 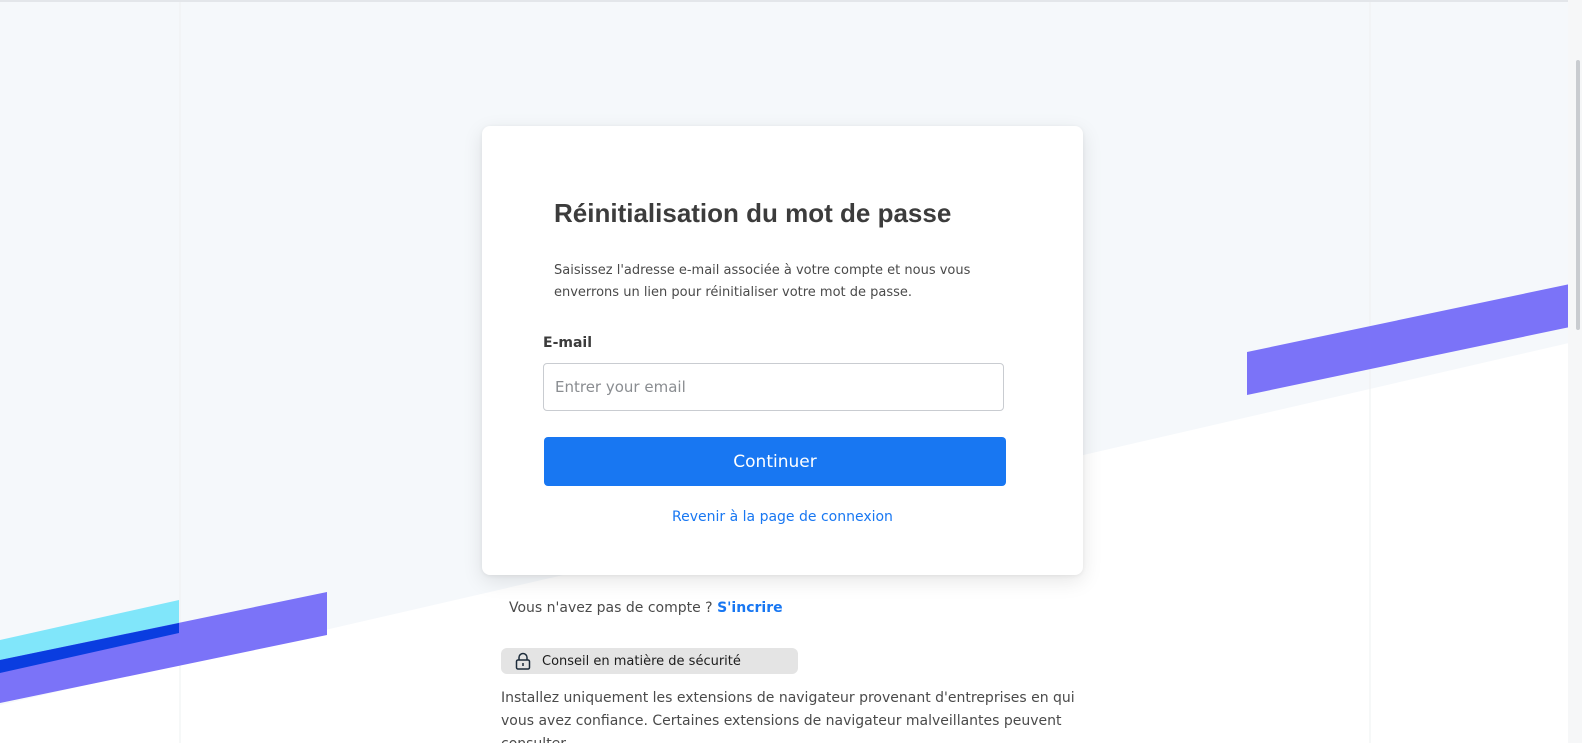 I want to click on email-label: E-mail, so click(x=568, y=343).